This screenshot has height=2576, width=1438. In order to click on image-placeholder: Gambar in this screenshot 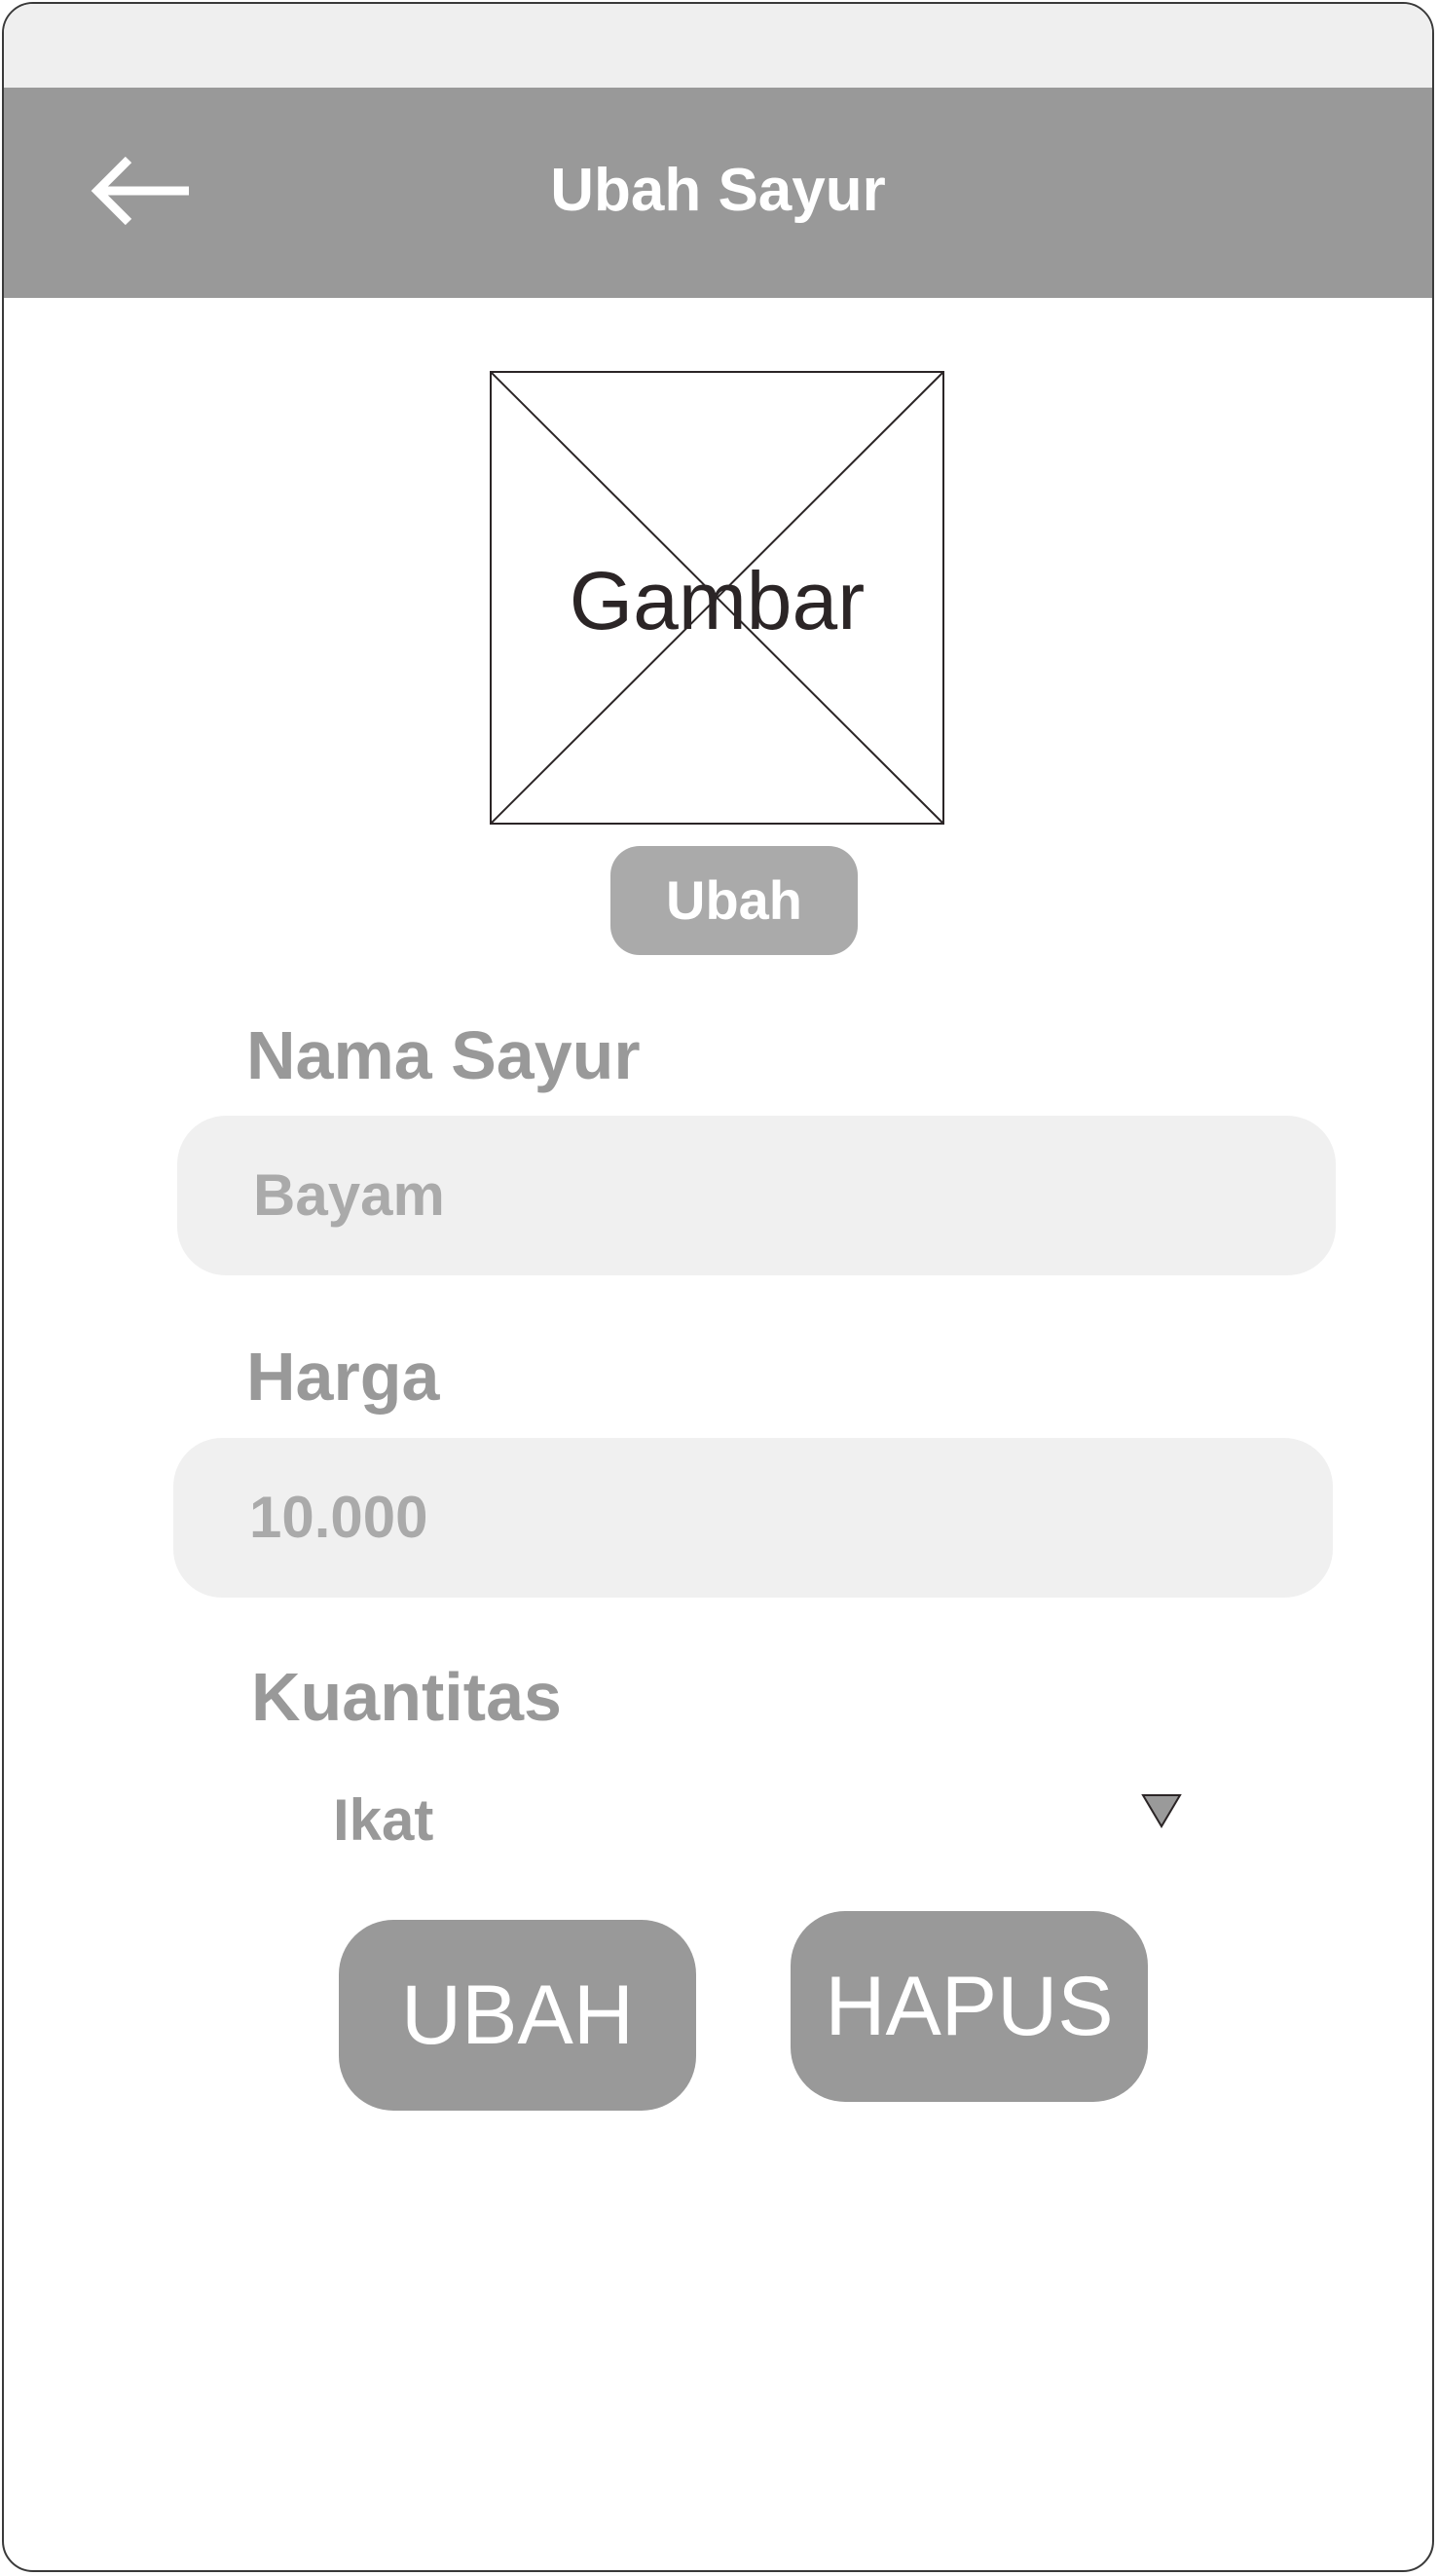, I will do `click(717, 598)`.